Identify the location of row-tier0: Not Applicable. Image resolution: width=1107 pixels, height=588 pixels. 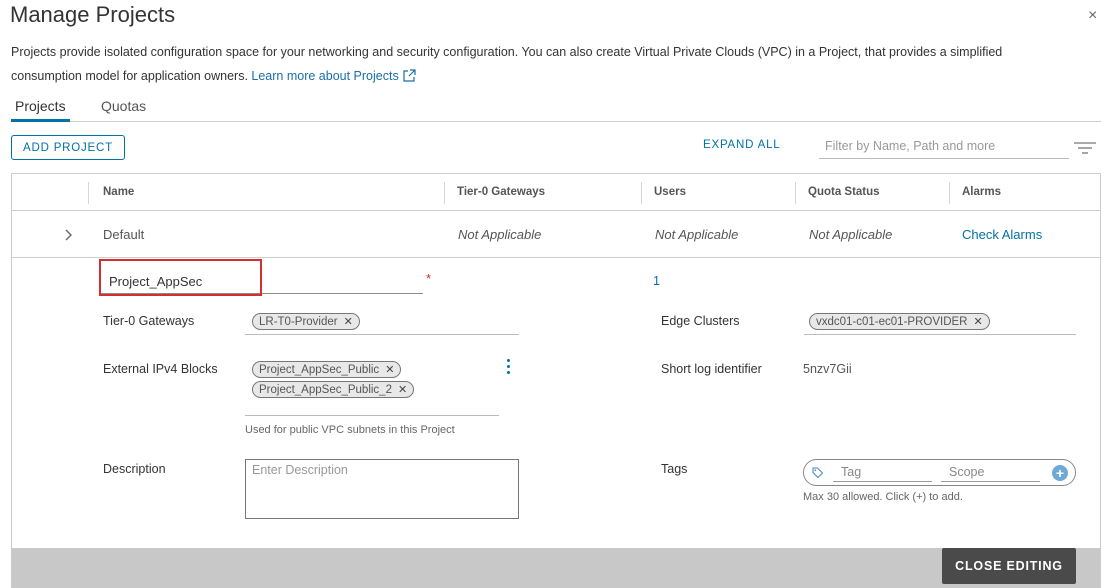
(500, 234).